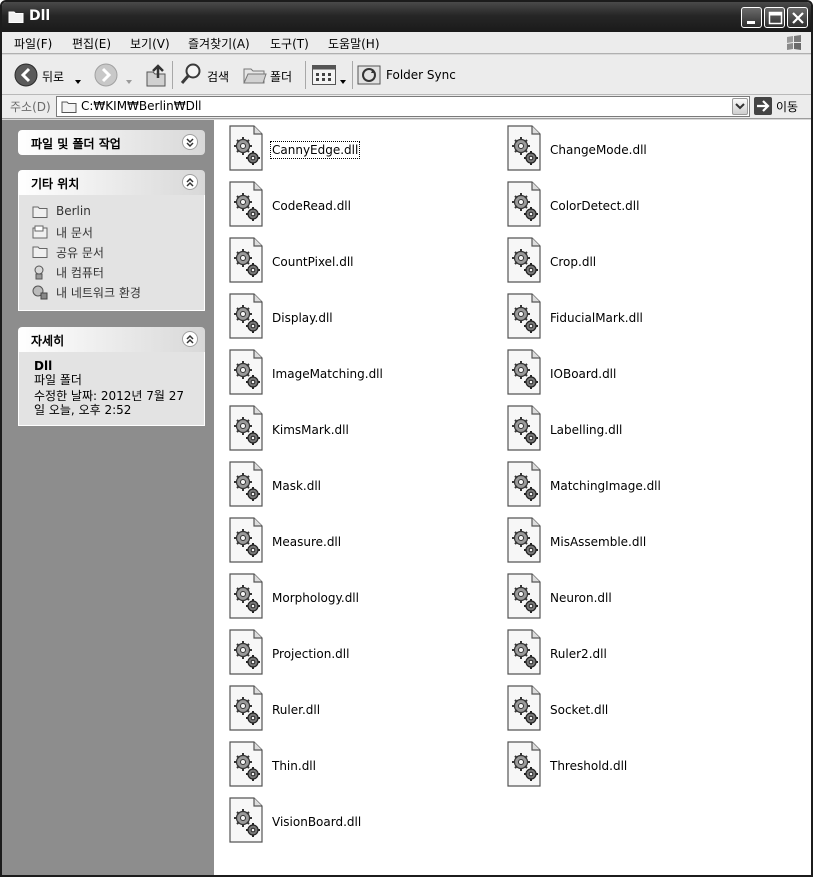 The image size is (813, 877). I want to click on file-item: IOBoard.dll, so click(639, 374).